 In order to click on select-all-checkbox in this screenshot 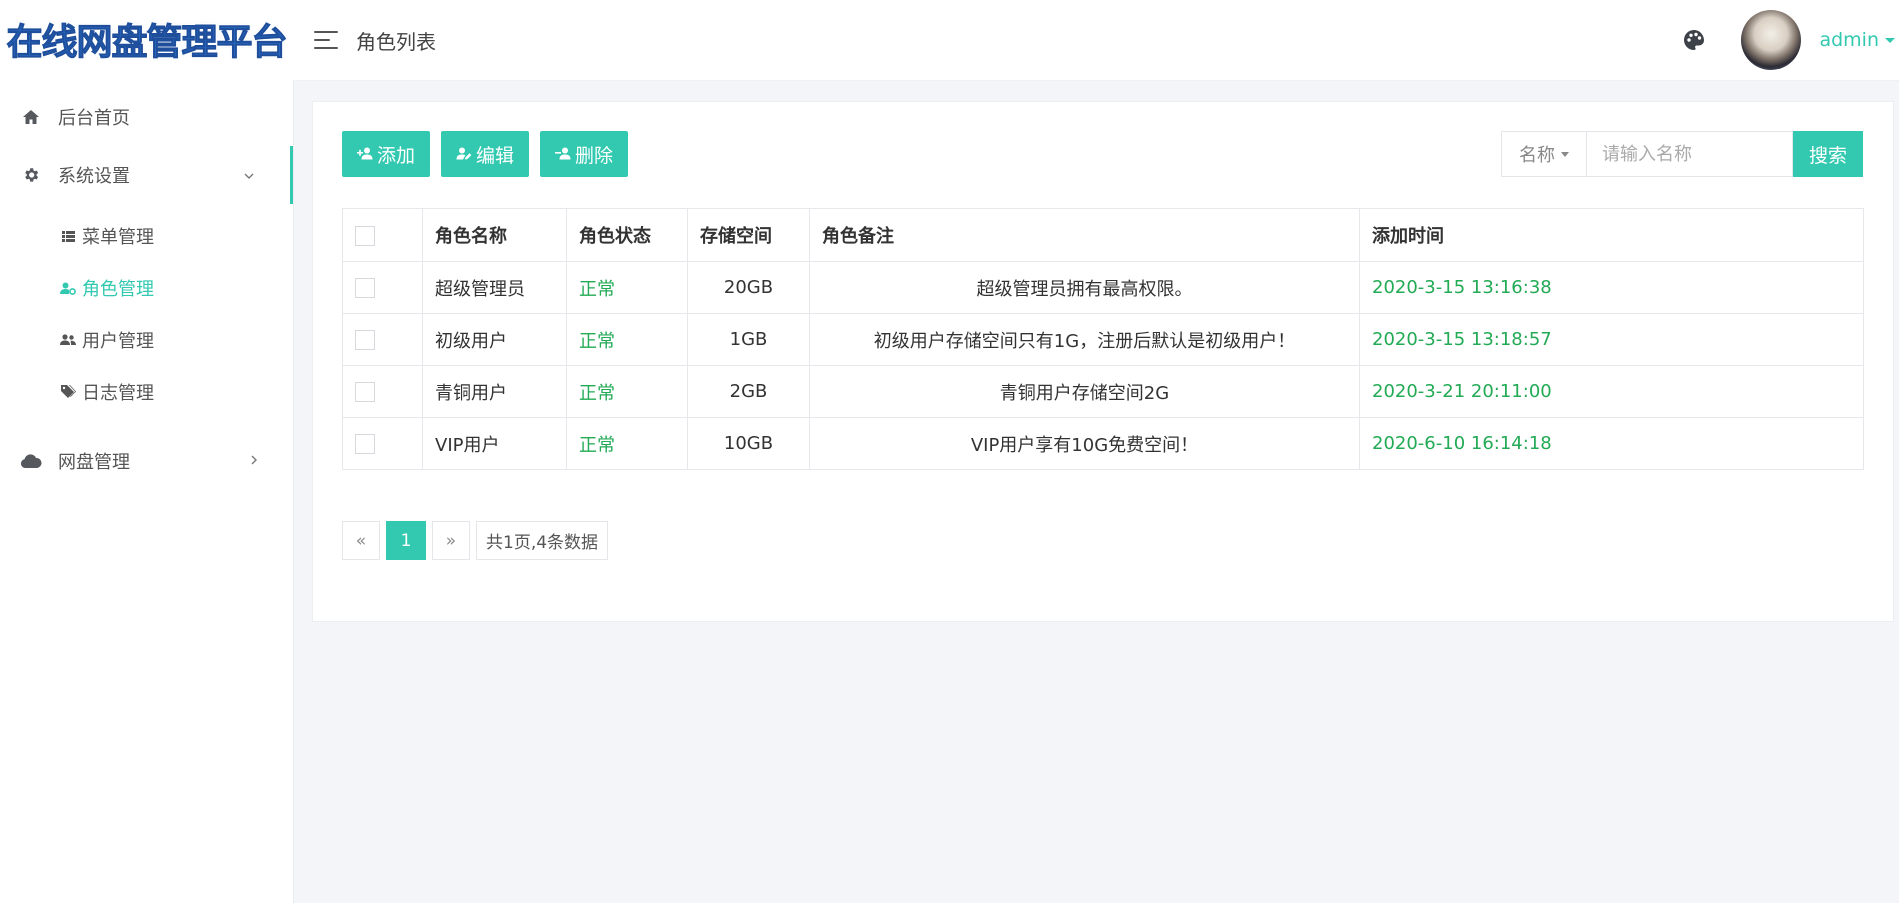, I will do `click(365, 235)`.